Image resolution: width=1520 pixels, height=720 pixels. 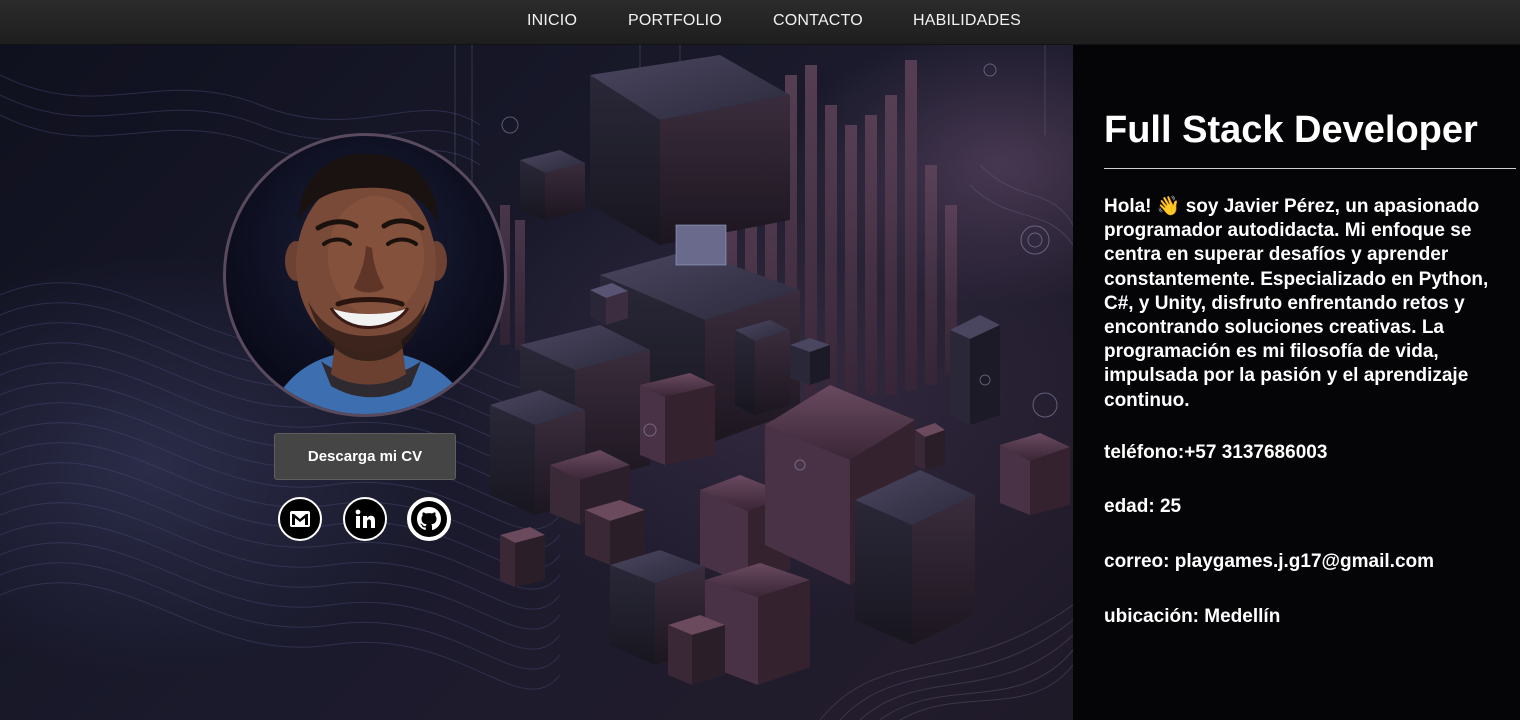 I want to click on top-navigation: INICIO PORTFOLIO CONTACTO HABILIDADES, so click(x=760, y=22).